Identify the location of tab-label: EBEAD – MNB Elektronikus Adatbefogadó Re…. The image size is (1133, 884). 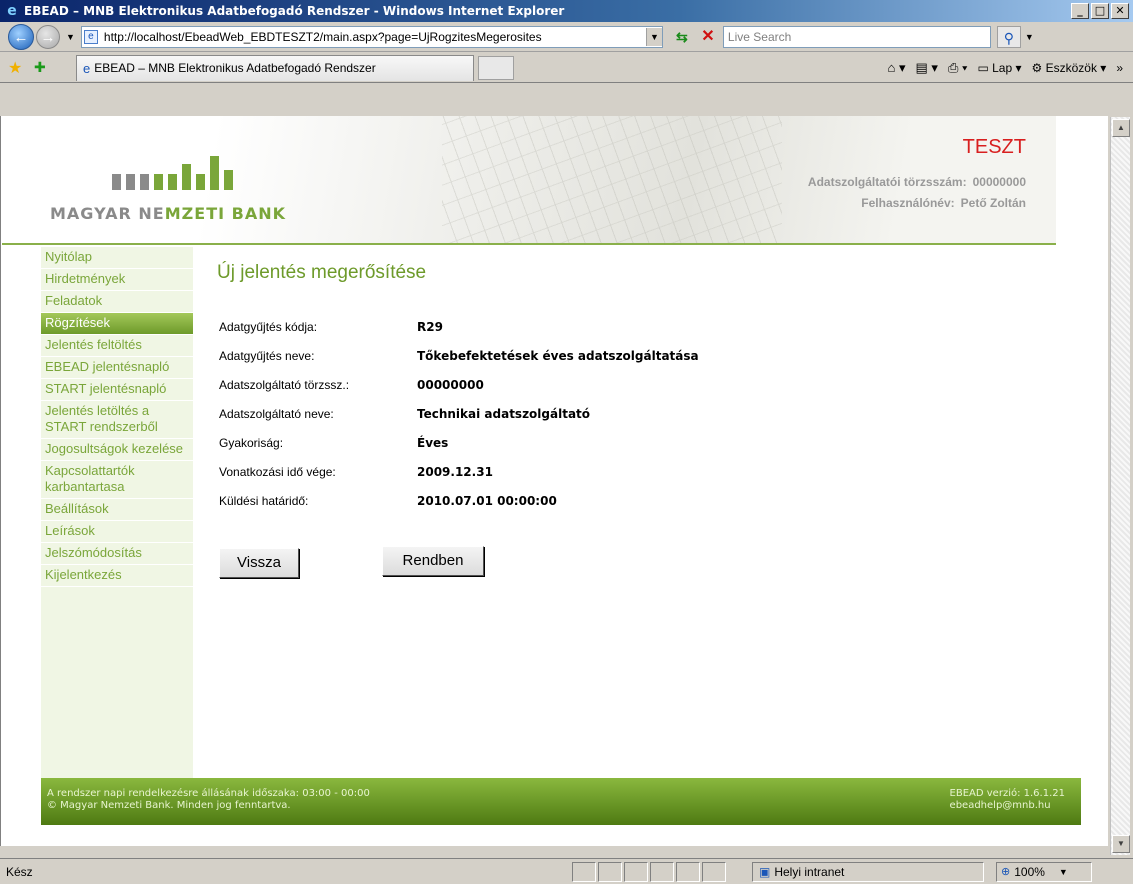
(235, 68).